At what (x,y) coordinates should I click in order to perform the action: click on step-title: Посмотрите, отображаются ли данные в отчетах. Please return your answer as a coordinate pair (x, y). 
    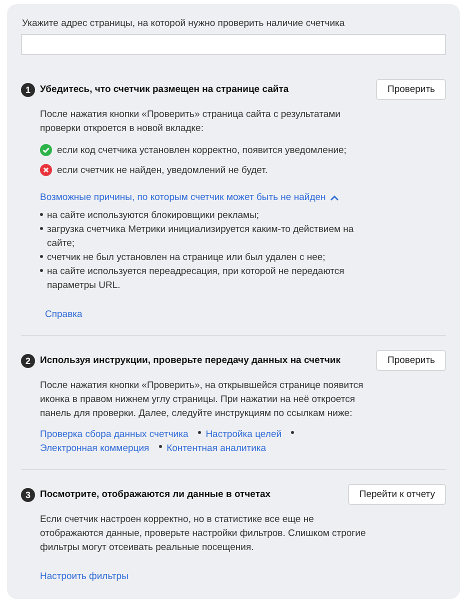
    Looking at the image, I should click on (155, 494).